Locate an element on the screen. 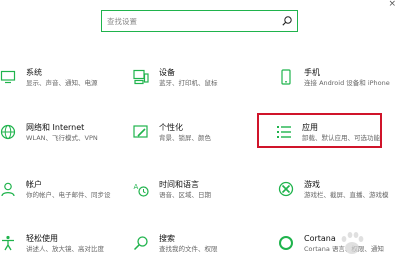  window-close-button: × is located at coordinates (392, 4).